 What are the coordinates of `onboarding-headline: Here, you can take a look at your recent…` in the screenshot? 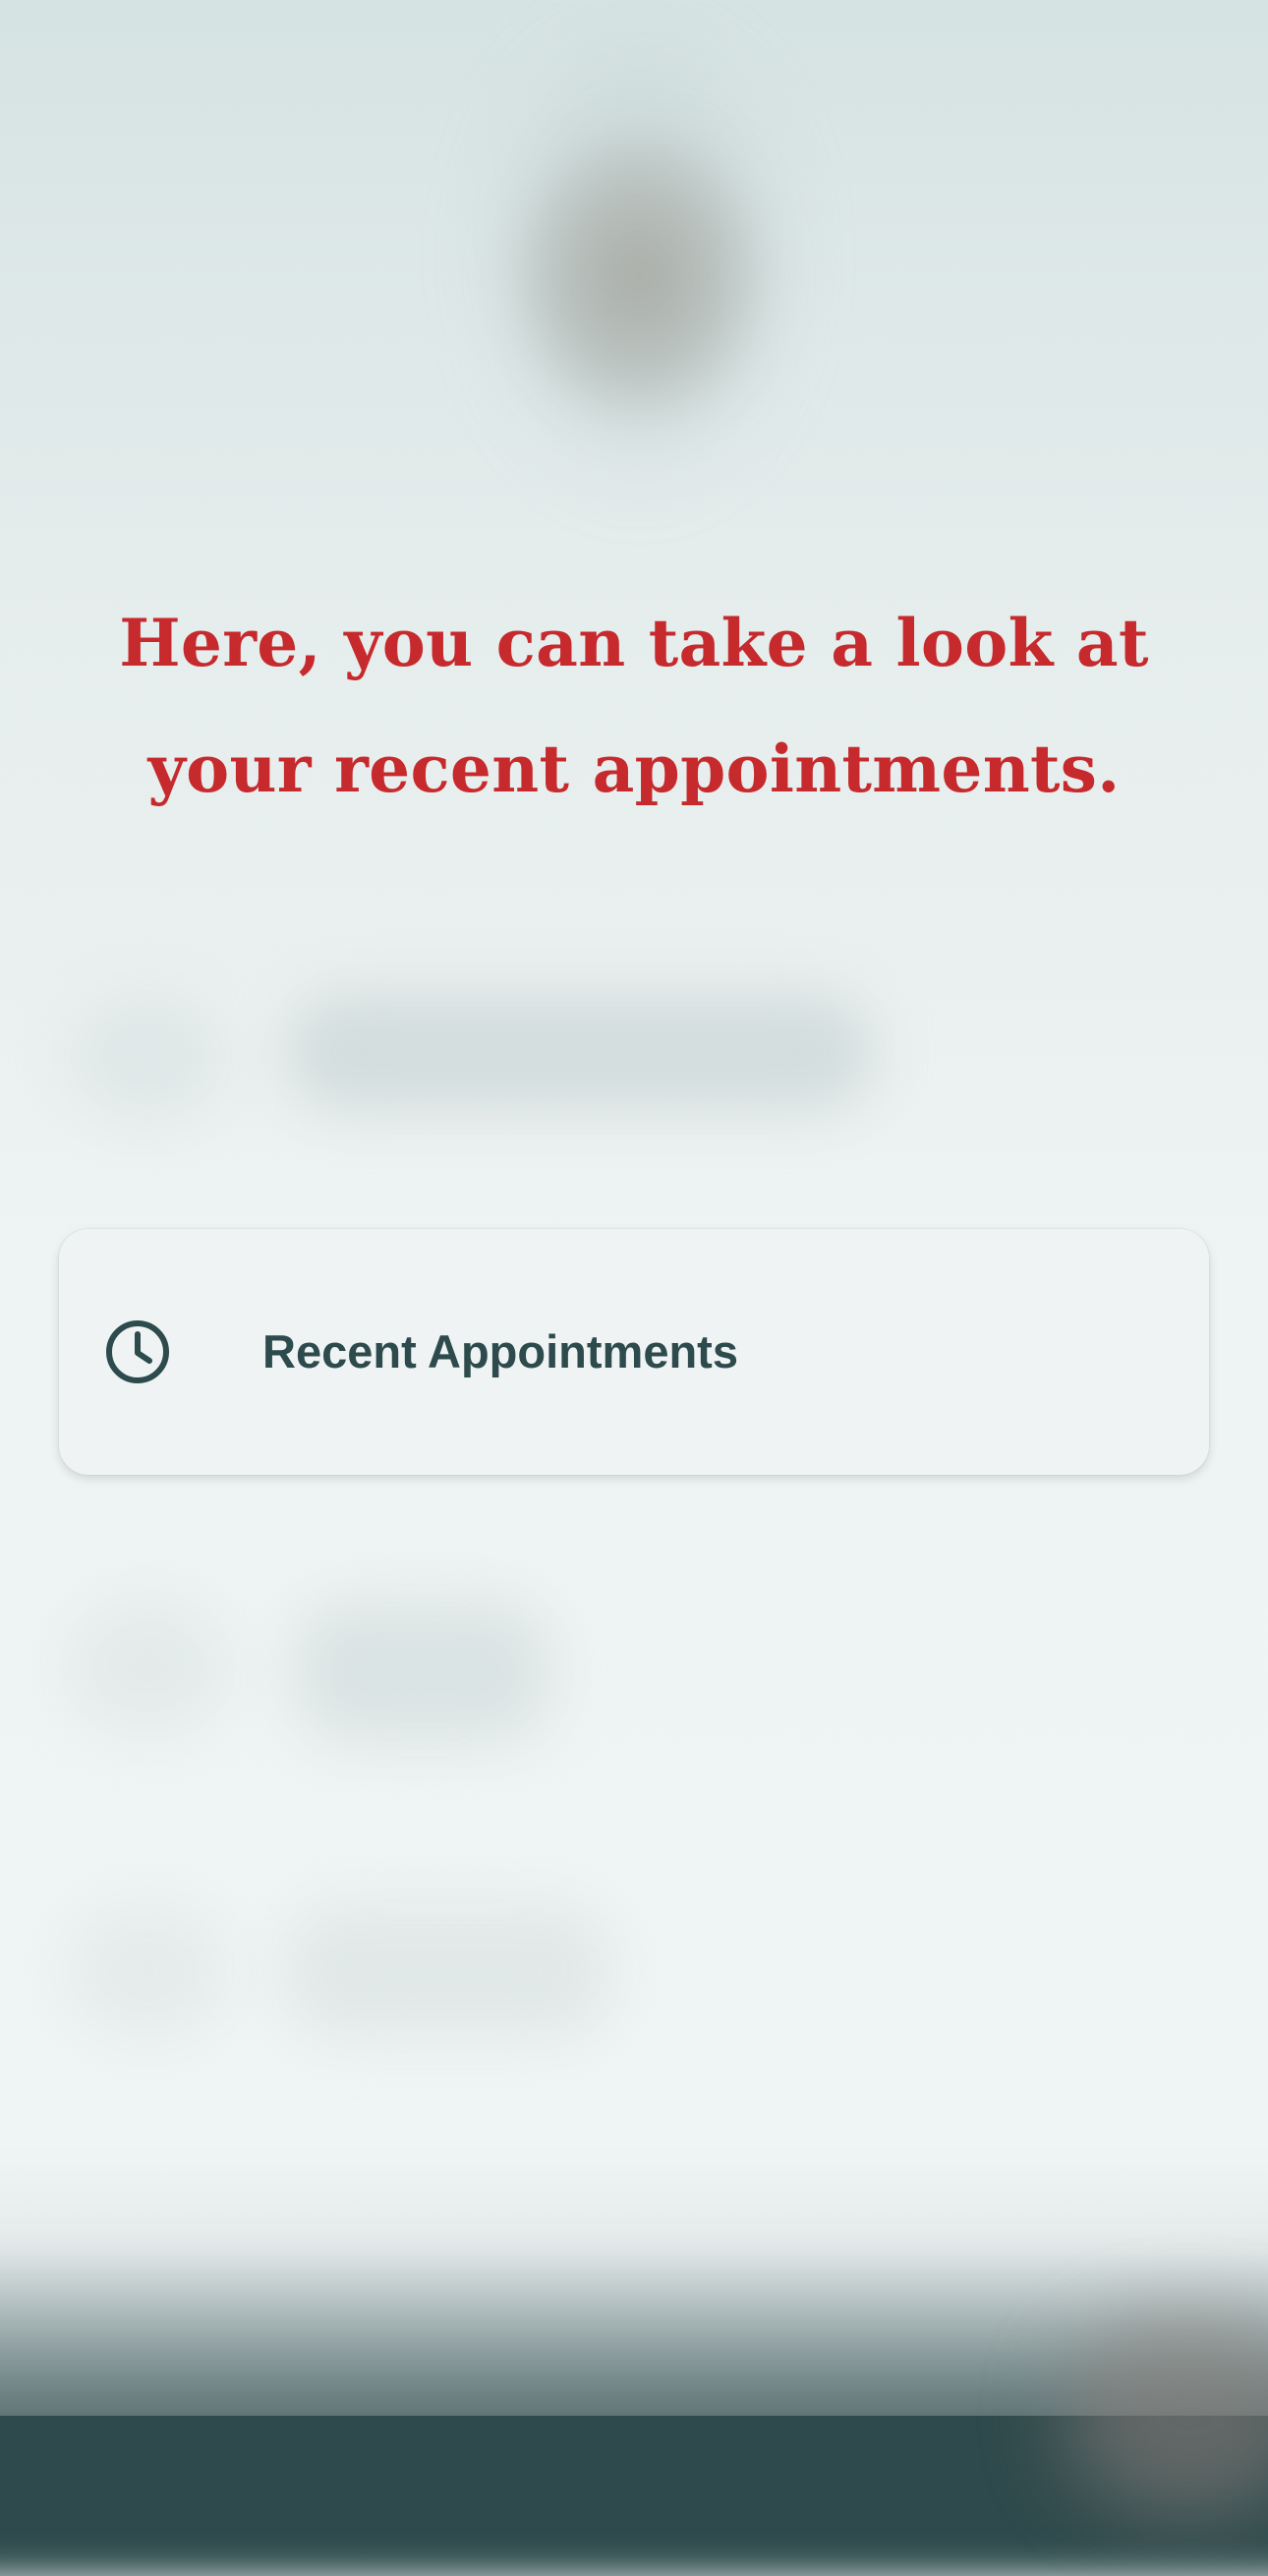 It's located at (634, 706).